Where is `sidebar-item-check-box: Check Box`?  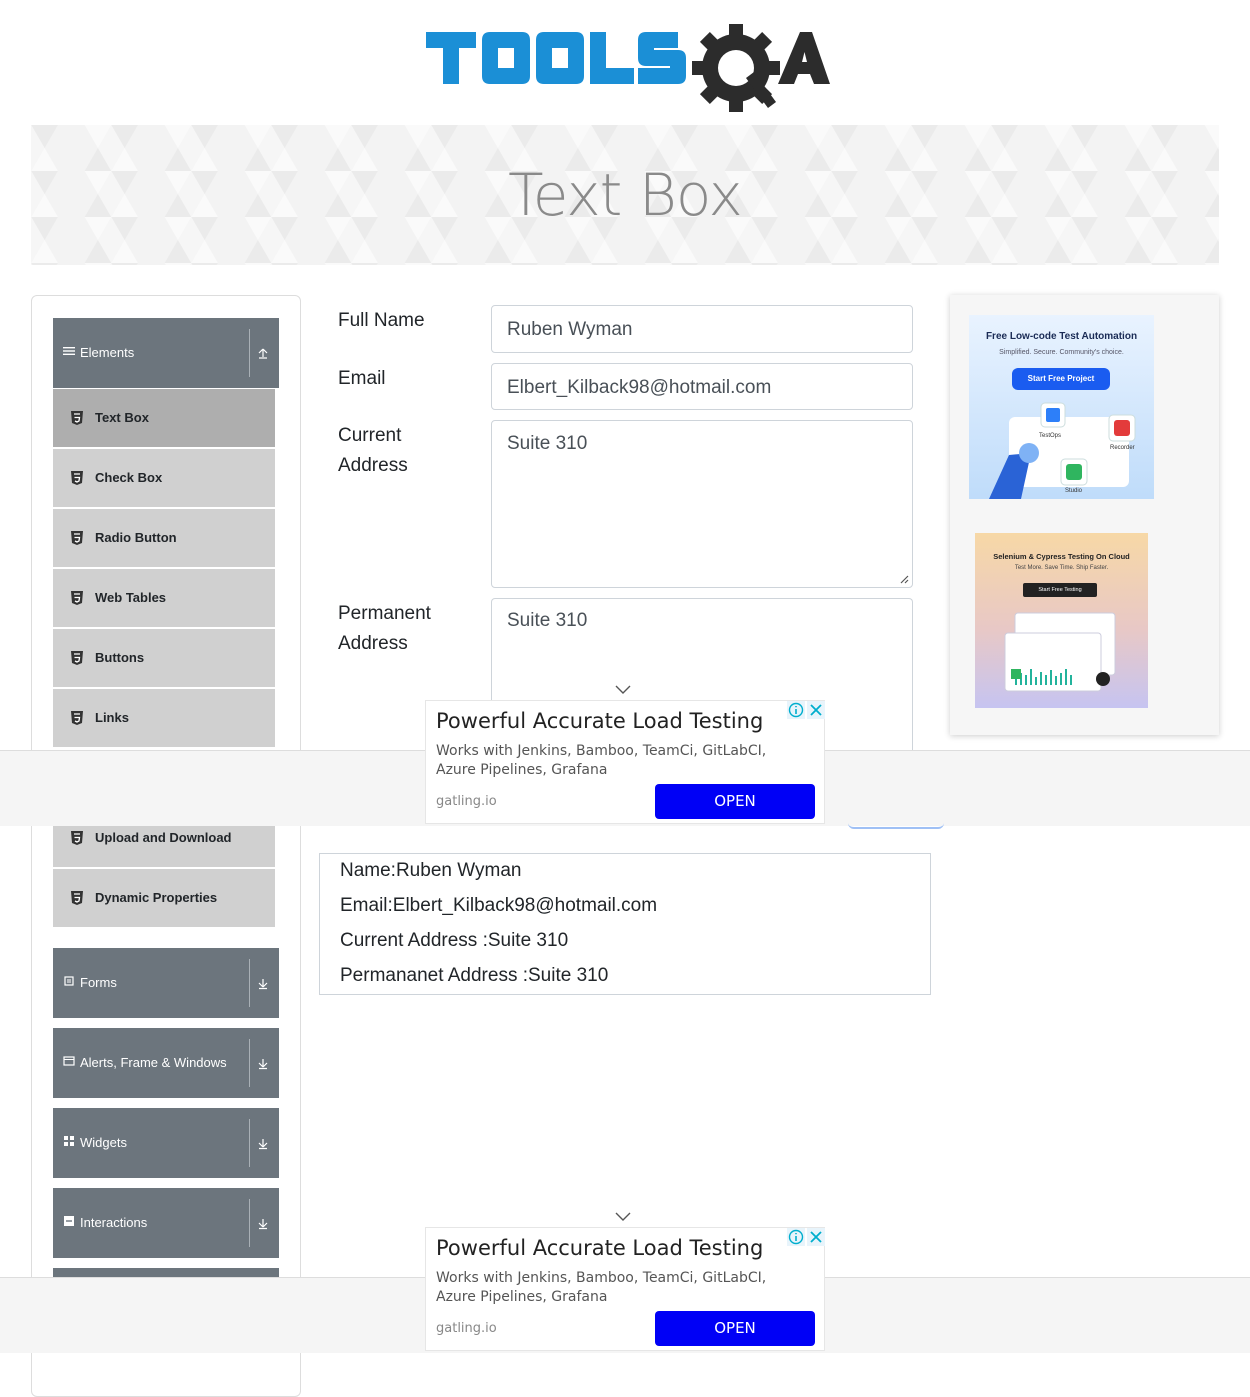
sidebar-item-check-box: Check Box is located at coordinates (164, 479).